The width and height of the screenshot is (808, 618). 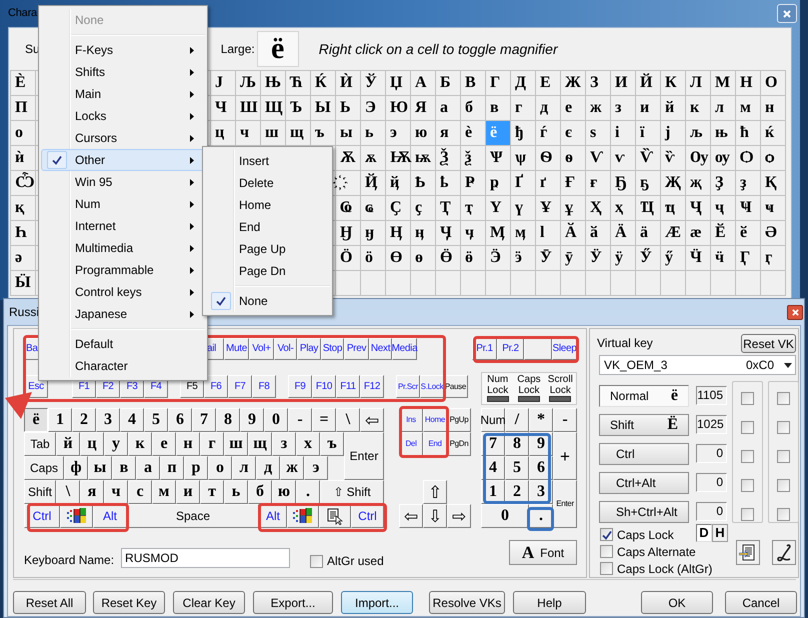 What do you see at coordinates (140, 444) in the screenshot?
I see `keyboard-key: к` at bounding box center [140, 444].